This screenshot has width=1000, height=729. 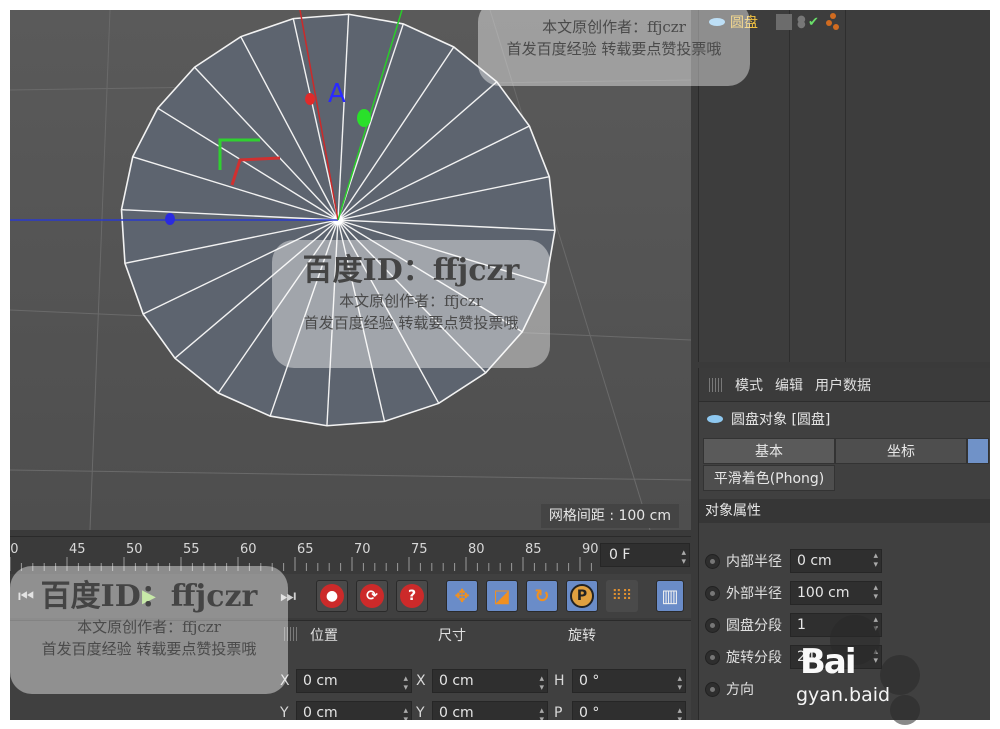 I want to click on attribute-title: 圆盘对象 [圆盘], so click(x=844, y=419).